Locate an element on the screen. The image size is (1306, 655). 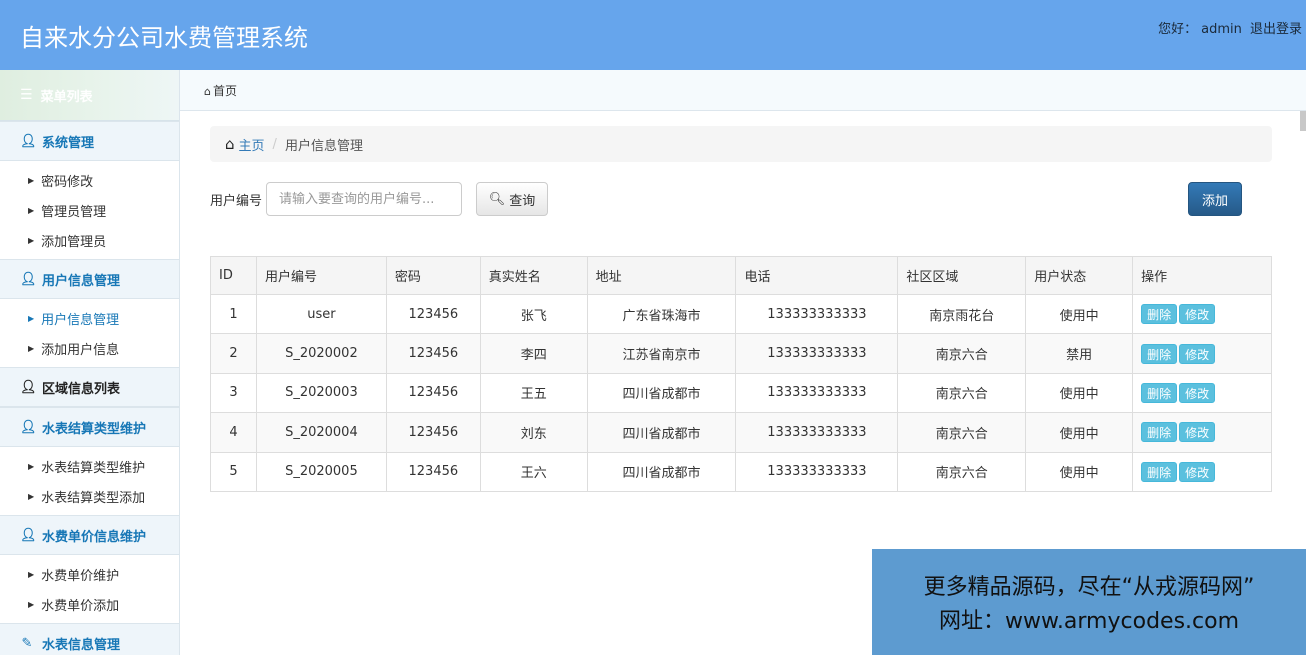
user-icon: 👤︎ is located at coordinates (28, 279).